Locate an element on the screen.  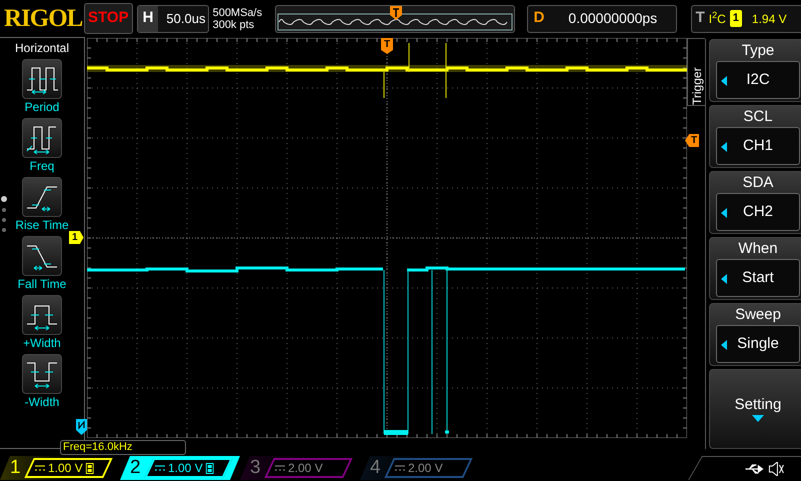
delay-label: D is located at coordinates (539, 18).